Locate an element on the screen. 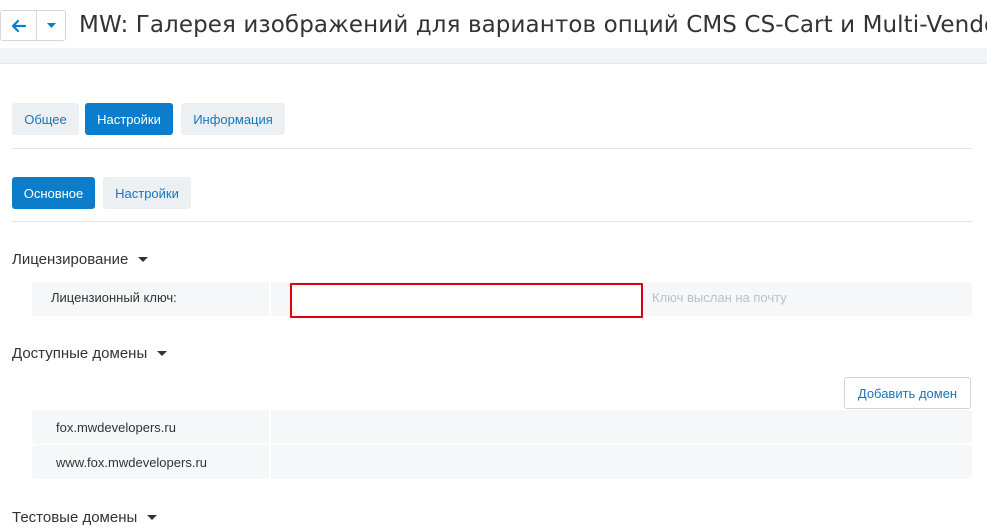 The width and height of the screenshot is (987, 531). arrow-left-icon is located at coordinates (18, 25).